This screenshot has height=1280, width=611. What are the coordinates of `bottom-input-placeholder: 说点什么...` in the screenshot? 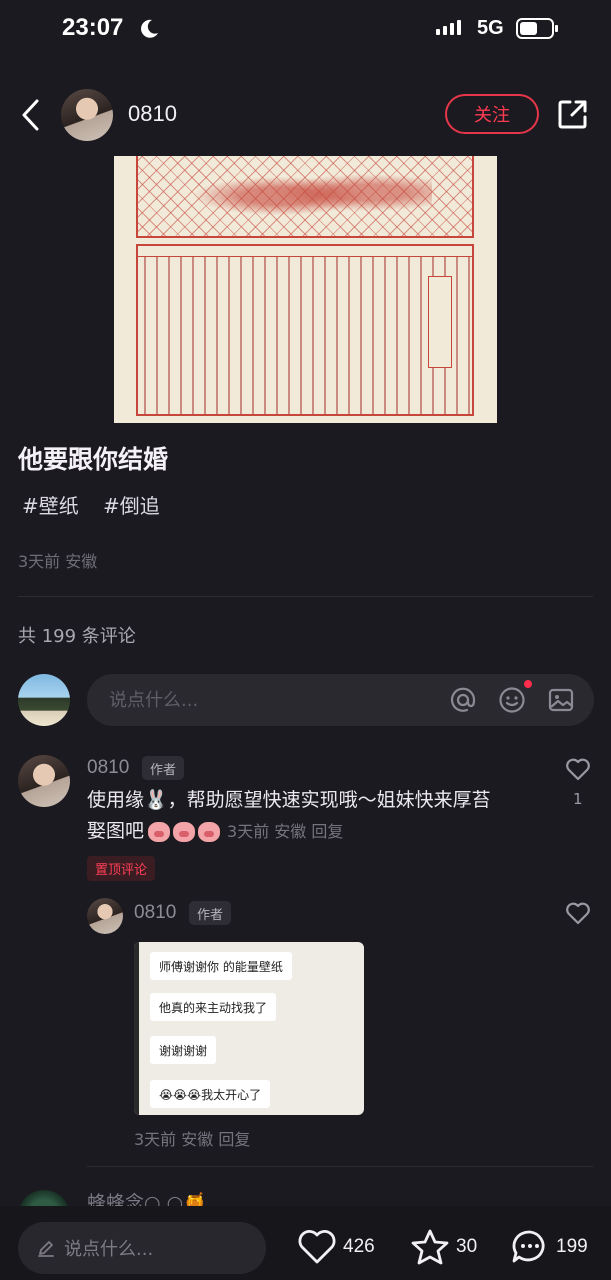 It's located at (109, 1249).